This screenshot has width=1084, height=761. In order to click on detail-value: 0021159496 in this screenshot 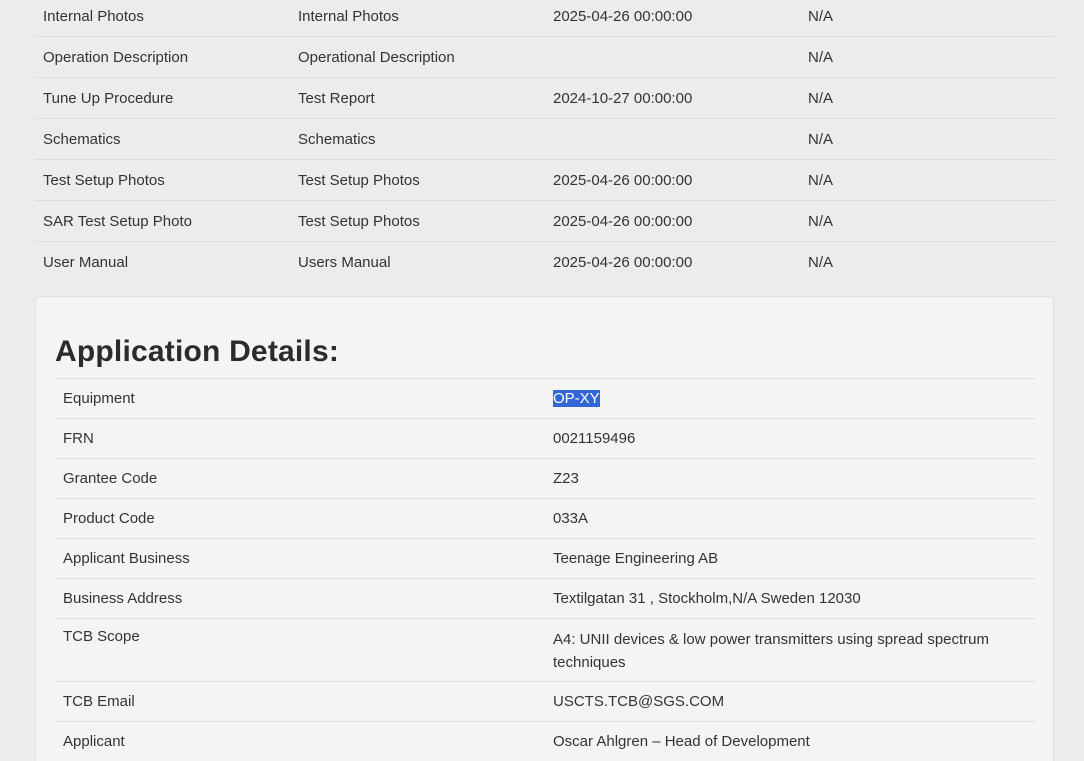, I will do `click(594, 438)`.